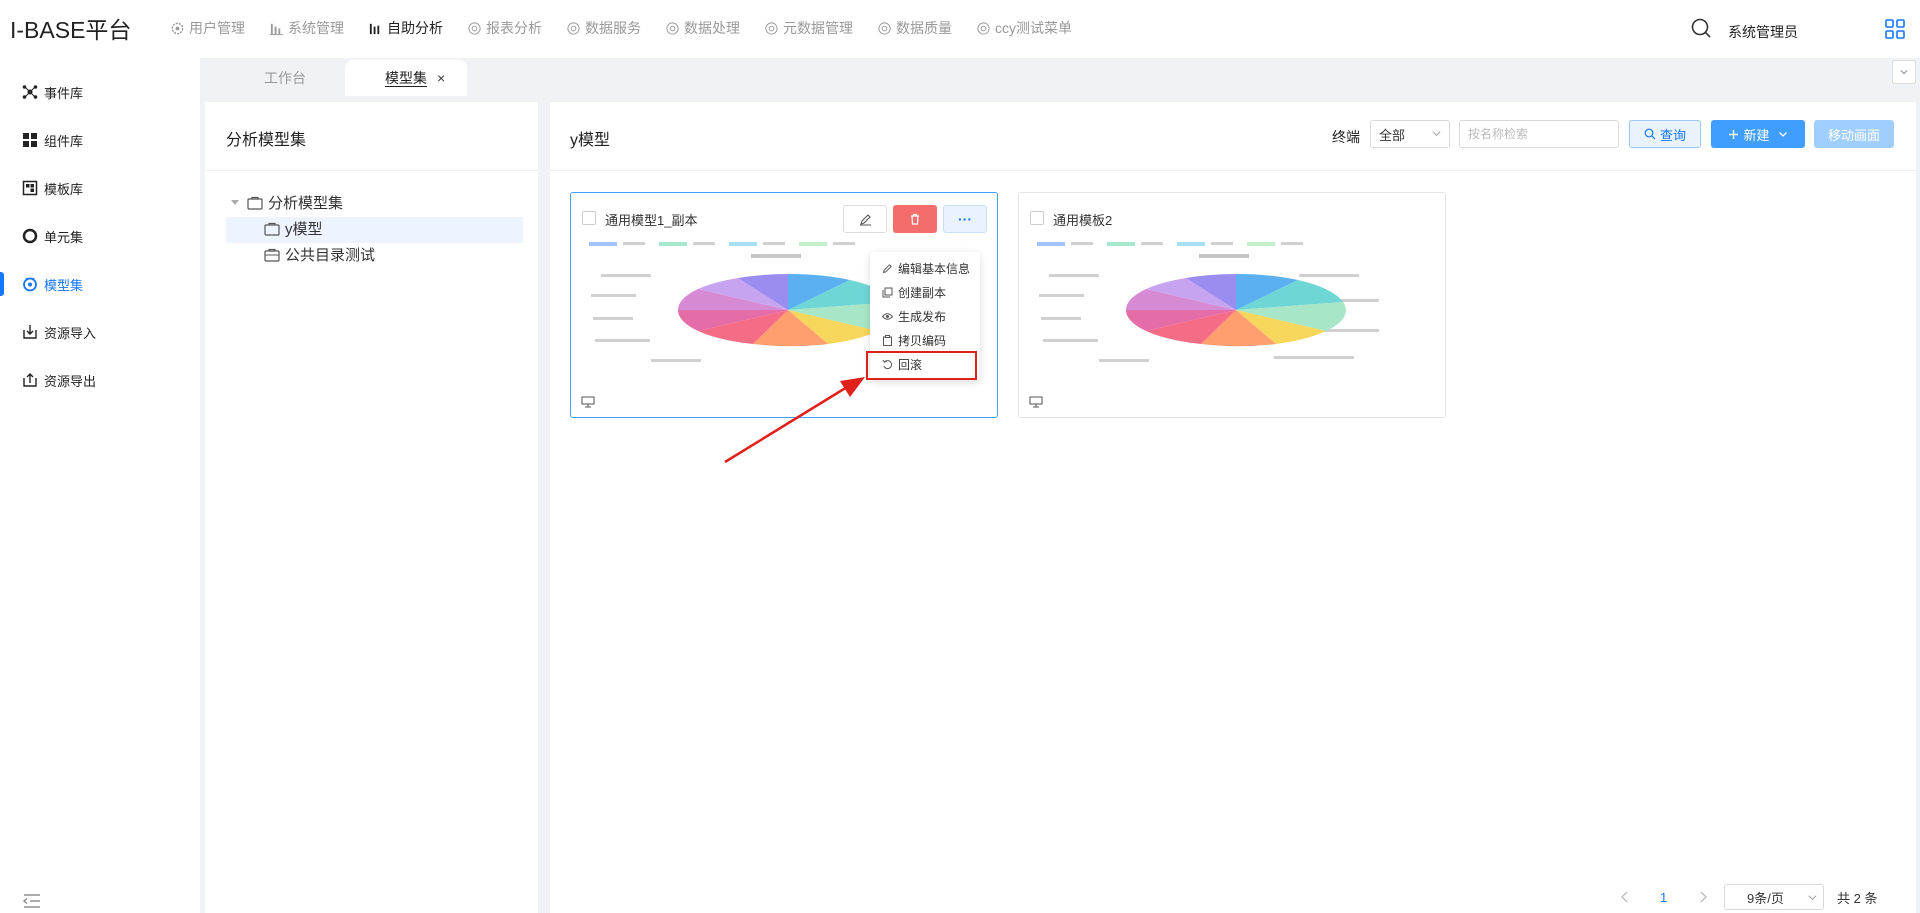 The height and width of the screenshot is (913, 1920). I want to click on terminal-filter-label: 终端, so click(1346, 137).